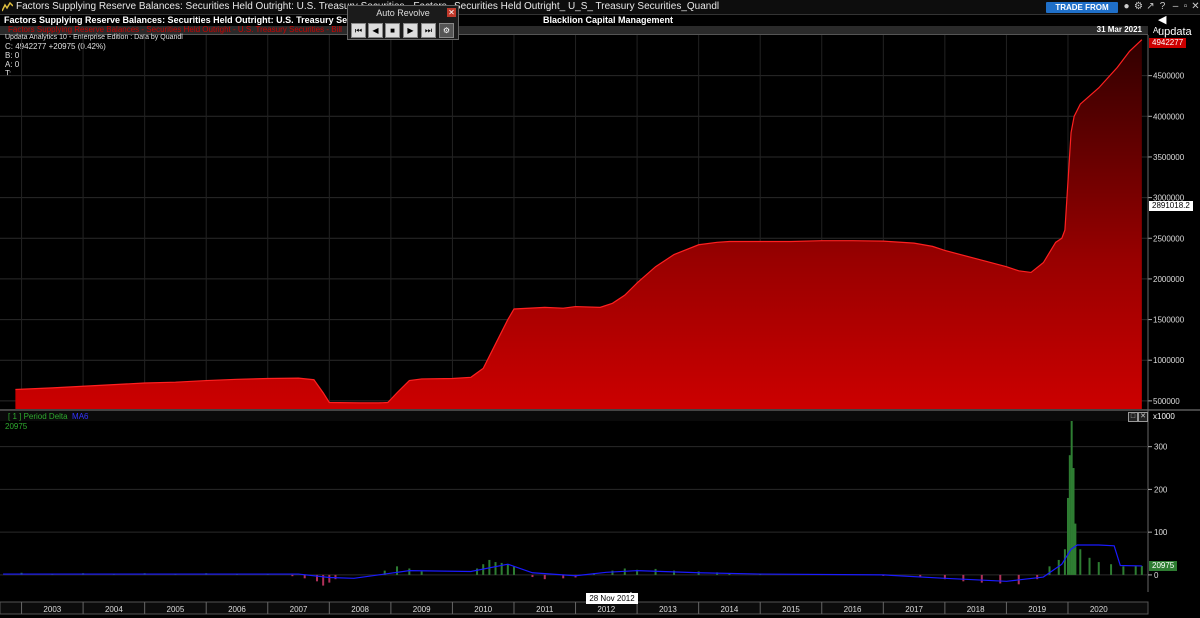  I want to click on lower-panel-header, so click(574, 416).